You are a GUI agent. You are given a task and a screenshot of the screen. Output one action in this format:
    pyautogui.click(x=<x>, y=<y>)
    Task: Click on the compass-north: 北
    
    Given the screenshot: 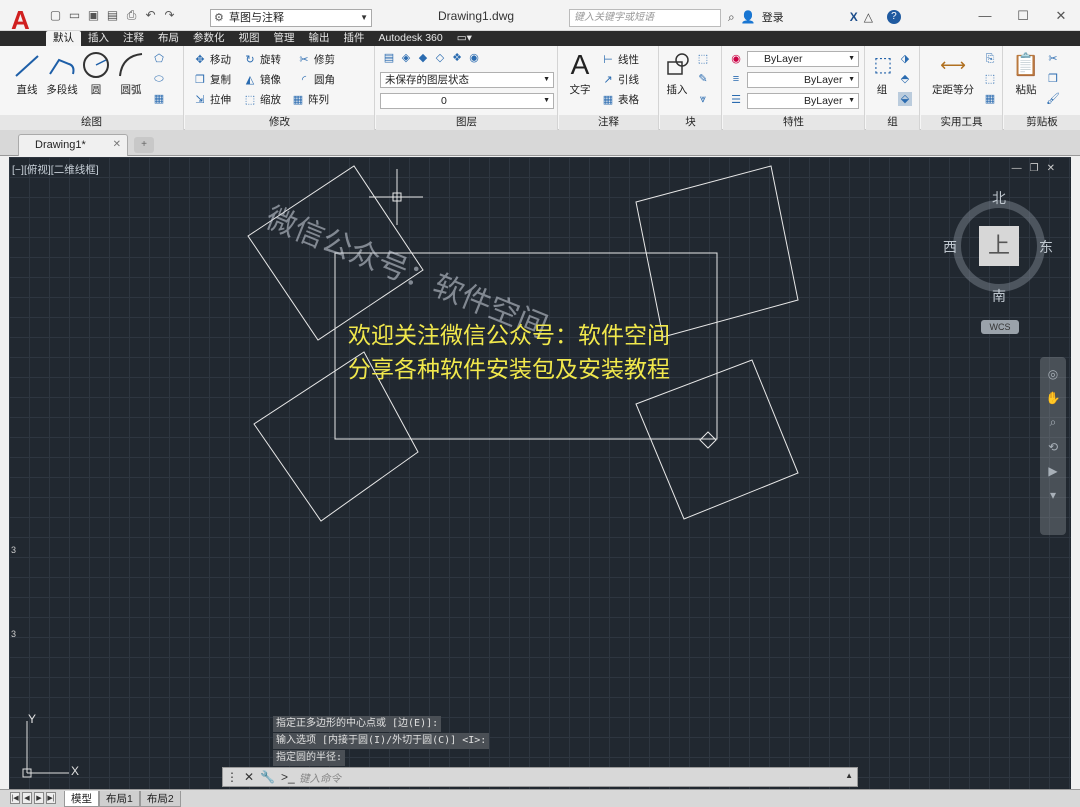 What is the action you would take?
    pyautogui.click(x=999, y=198)
    